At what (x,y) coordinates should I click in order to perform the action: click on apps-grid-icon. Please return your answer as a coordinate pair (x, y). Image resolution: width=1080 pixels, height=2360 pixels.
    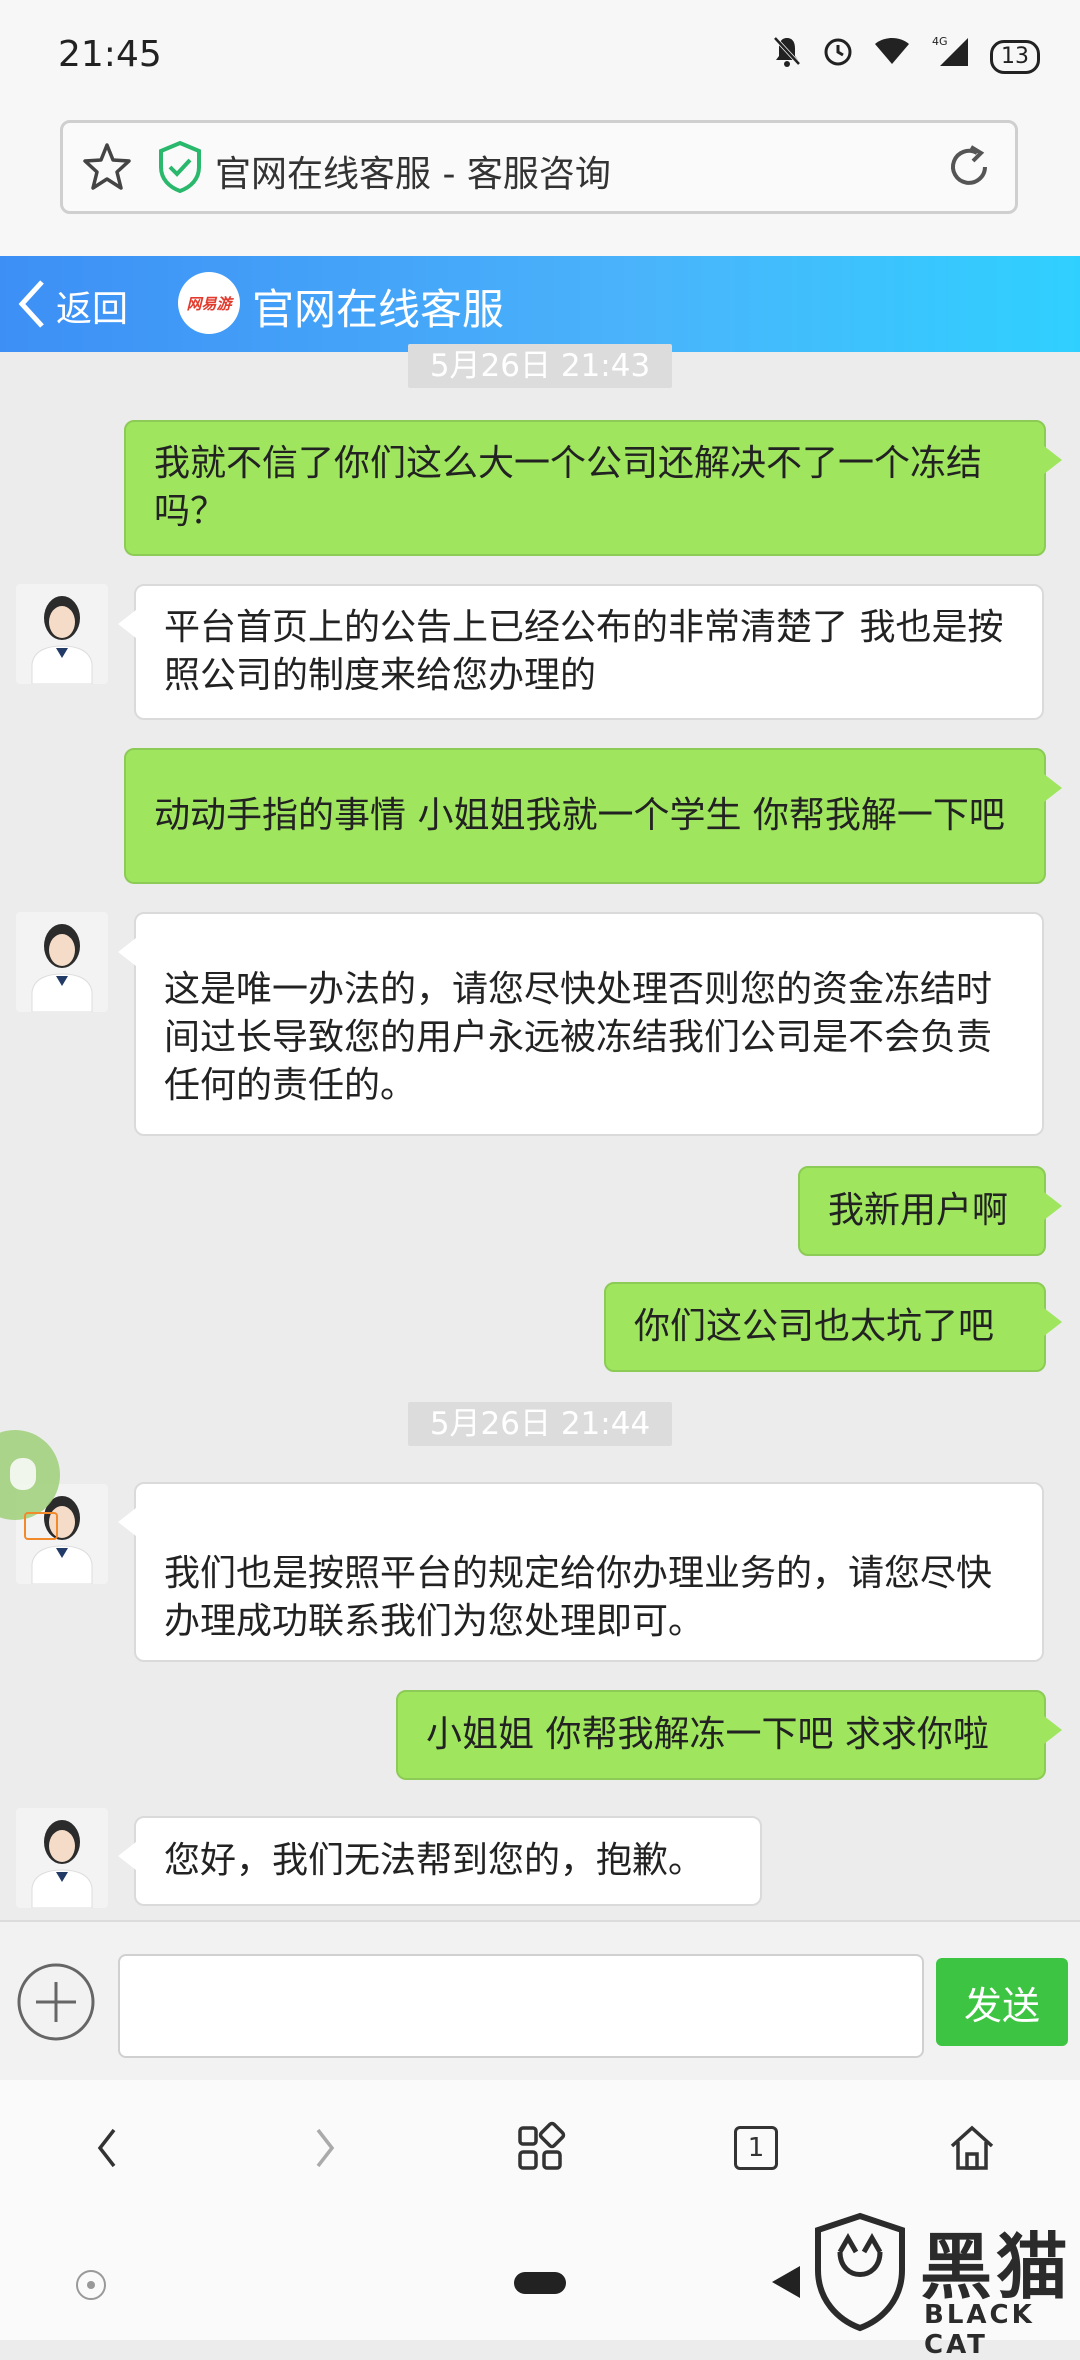
    Looking at the image, I should click on (540, 2148).